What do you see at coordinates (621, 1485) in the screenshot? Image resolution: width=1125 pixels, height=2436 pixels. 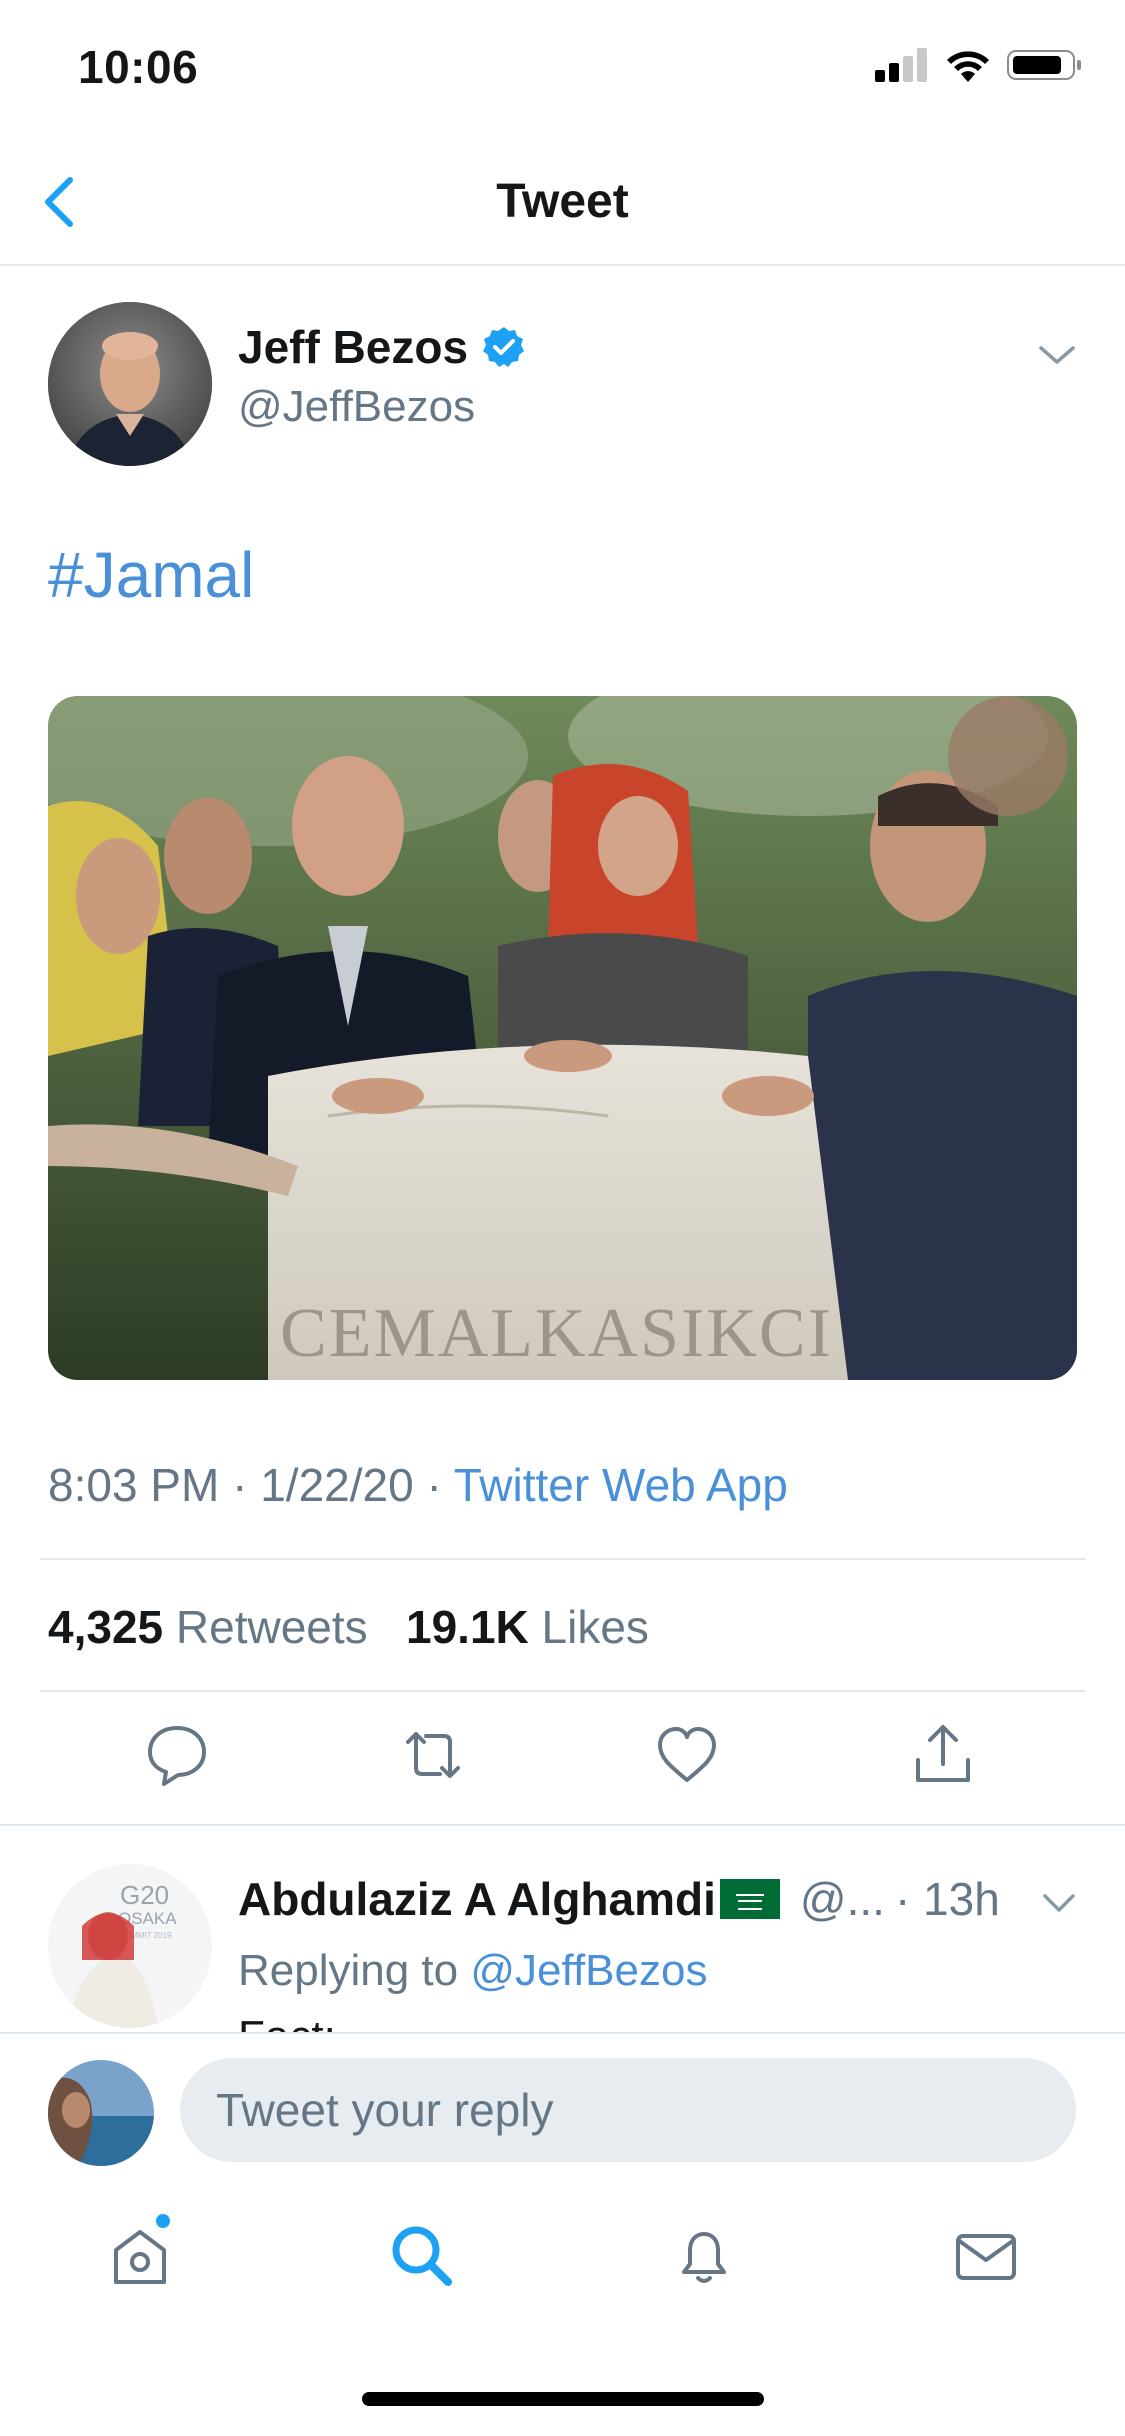 I see `tweet-source-link: Twitter Web App` at bounding box center [621, 1485].